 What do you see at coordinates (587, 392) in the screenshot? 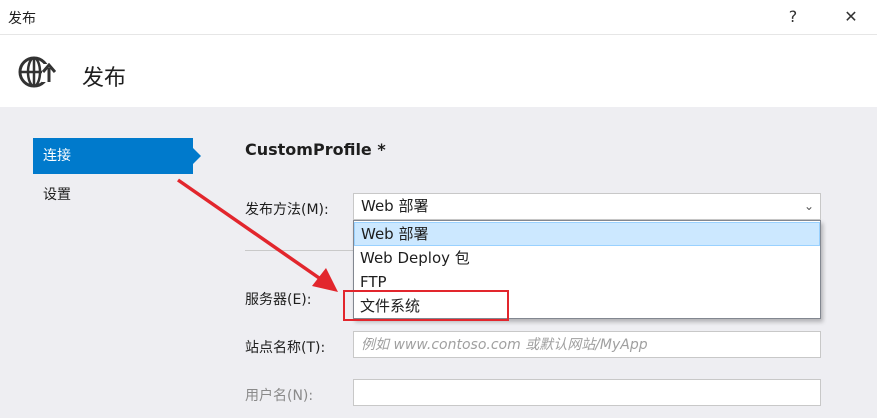
I see `username-input` at bounding box center [587, 392].